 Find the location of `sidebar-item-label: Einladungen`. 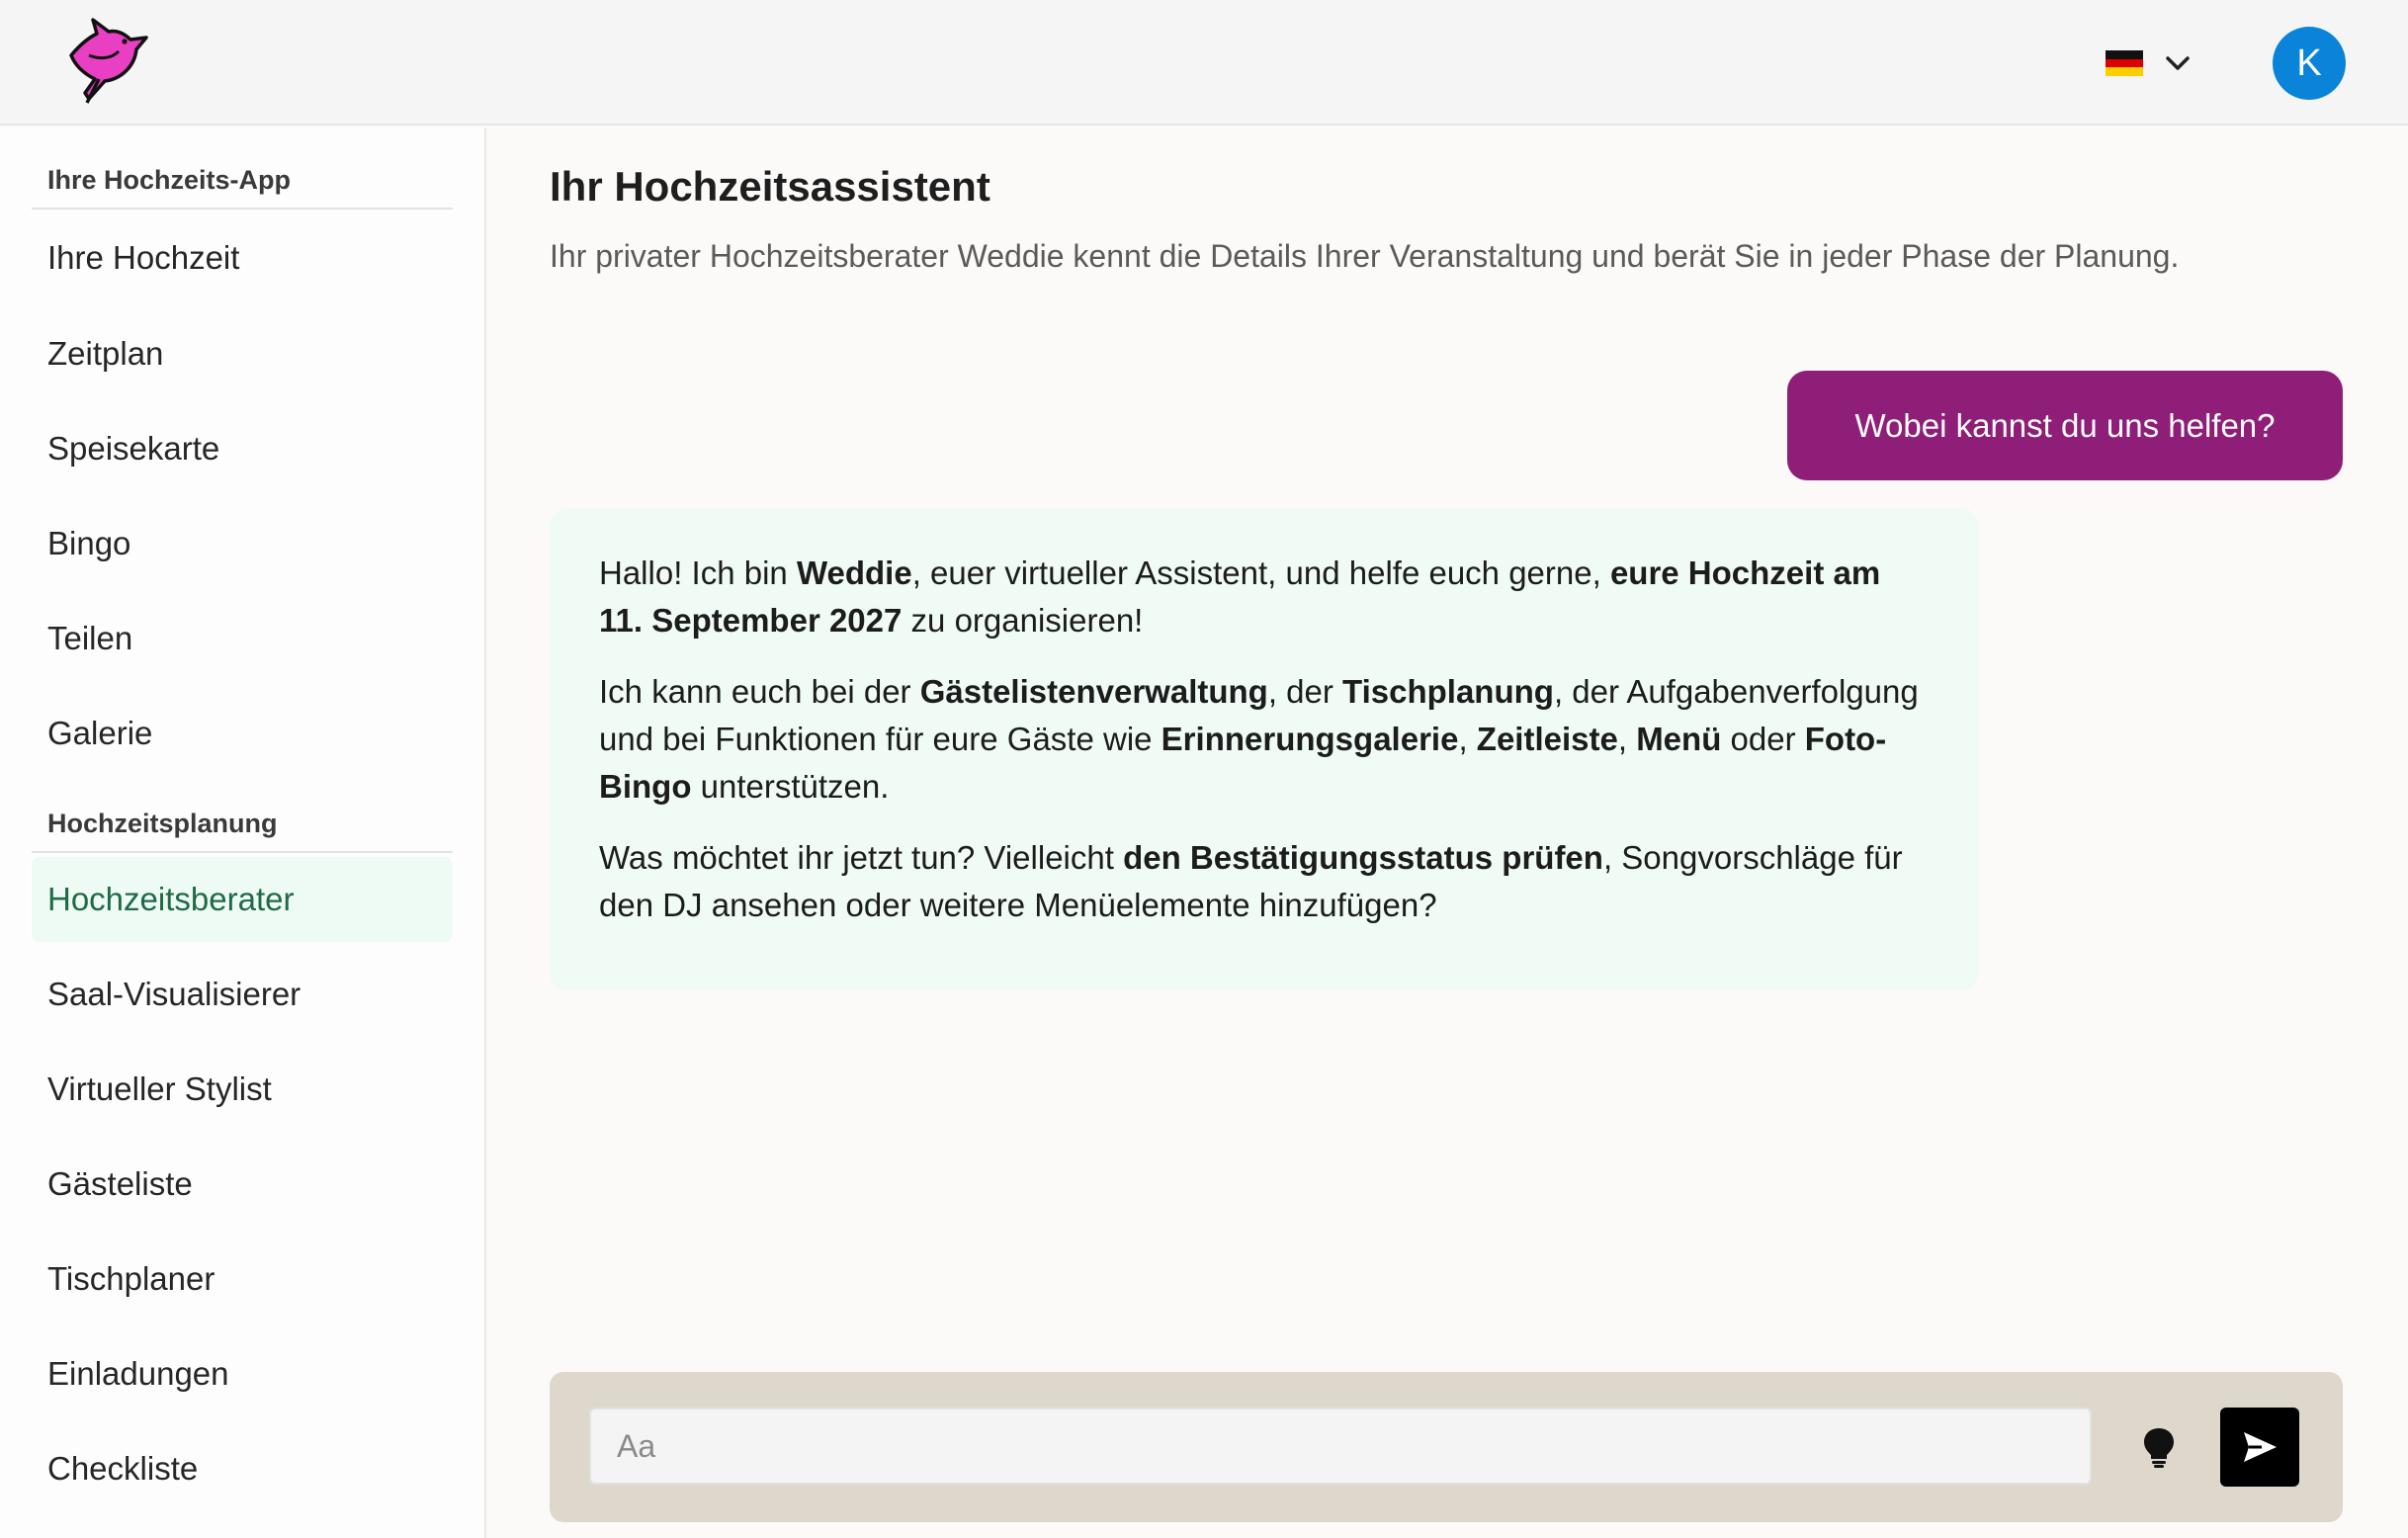

sidebar-item-label: Einladungen is located at coordinates (138, 1373).